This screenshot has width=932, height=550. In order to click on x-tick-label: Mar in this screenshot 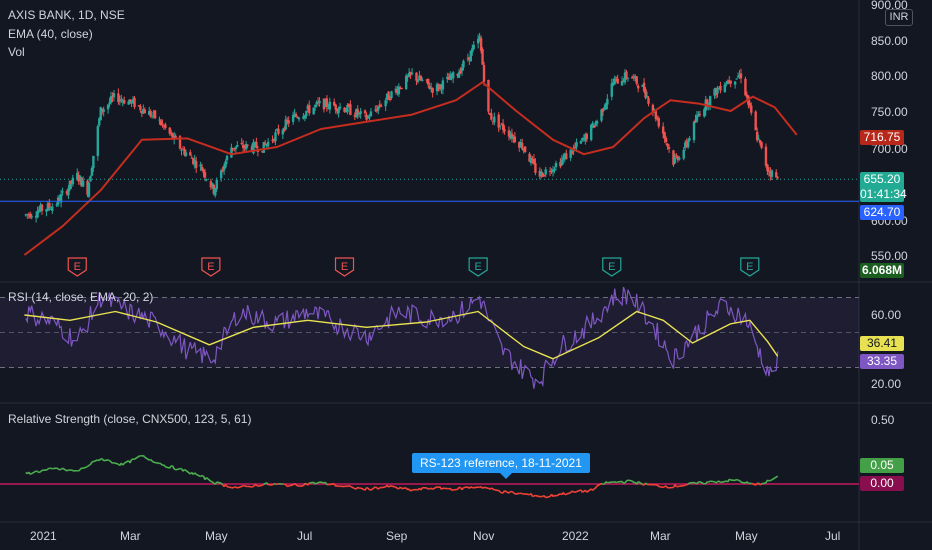, I will do `click(660, 536)`.